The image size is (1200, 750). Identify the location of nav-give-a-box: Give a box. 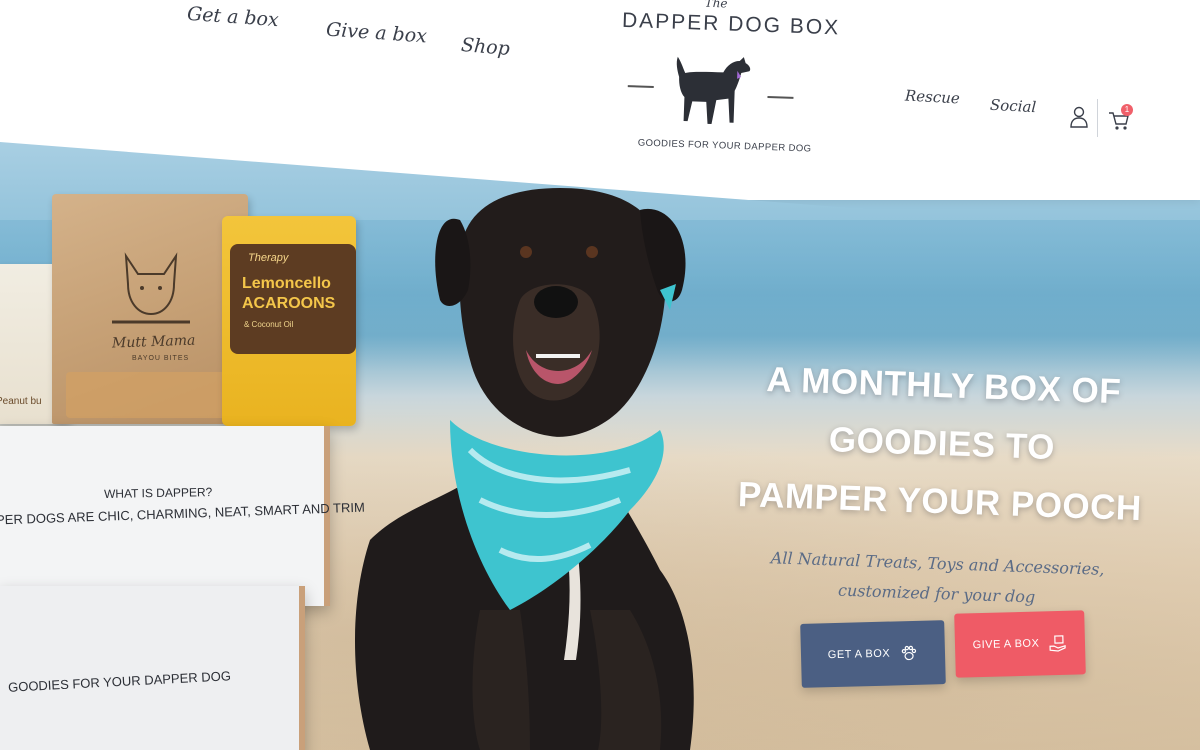
(376, 33).